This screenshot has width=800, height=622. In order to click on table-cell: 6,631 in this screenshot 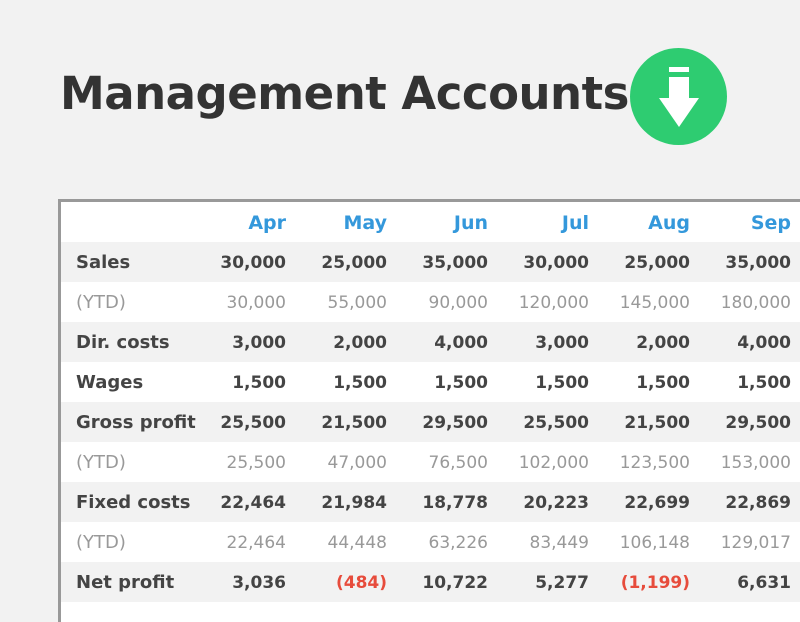, I will do `click(764, 583)`.